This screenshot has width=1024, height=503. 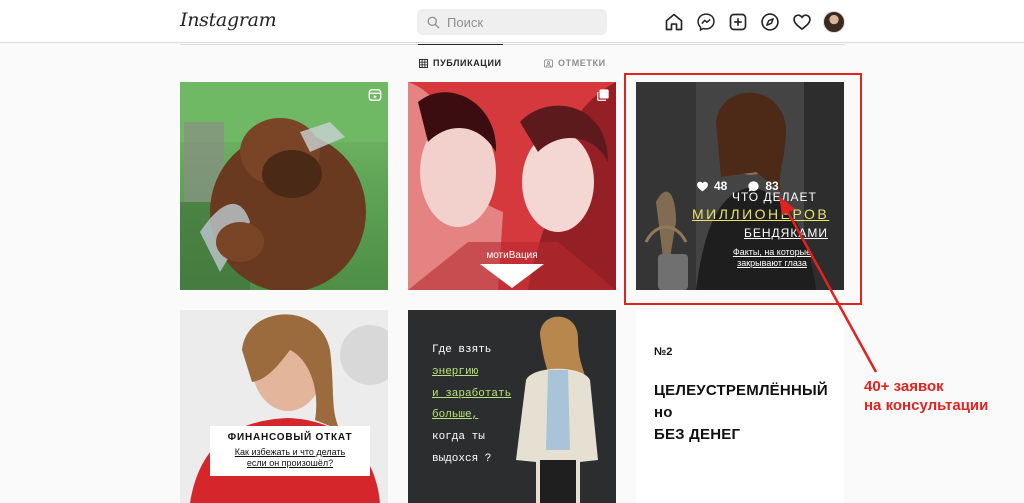 What do you see at coordinates (512, 186) in the screenshot?
I see `post-tile-carousel: мотиВация` at bounding box center [512, 186].